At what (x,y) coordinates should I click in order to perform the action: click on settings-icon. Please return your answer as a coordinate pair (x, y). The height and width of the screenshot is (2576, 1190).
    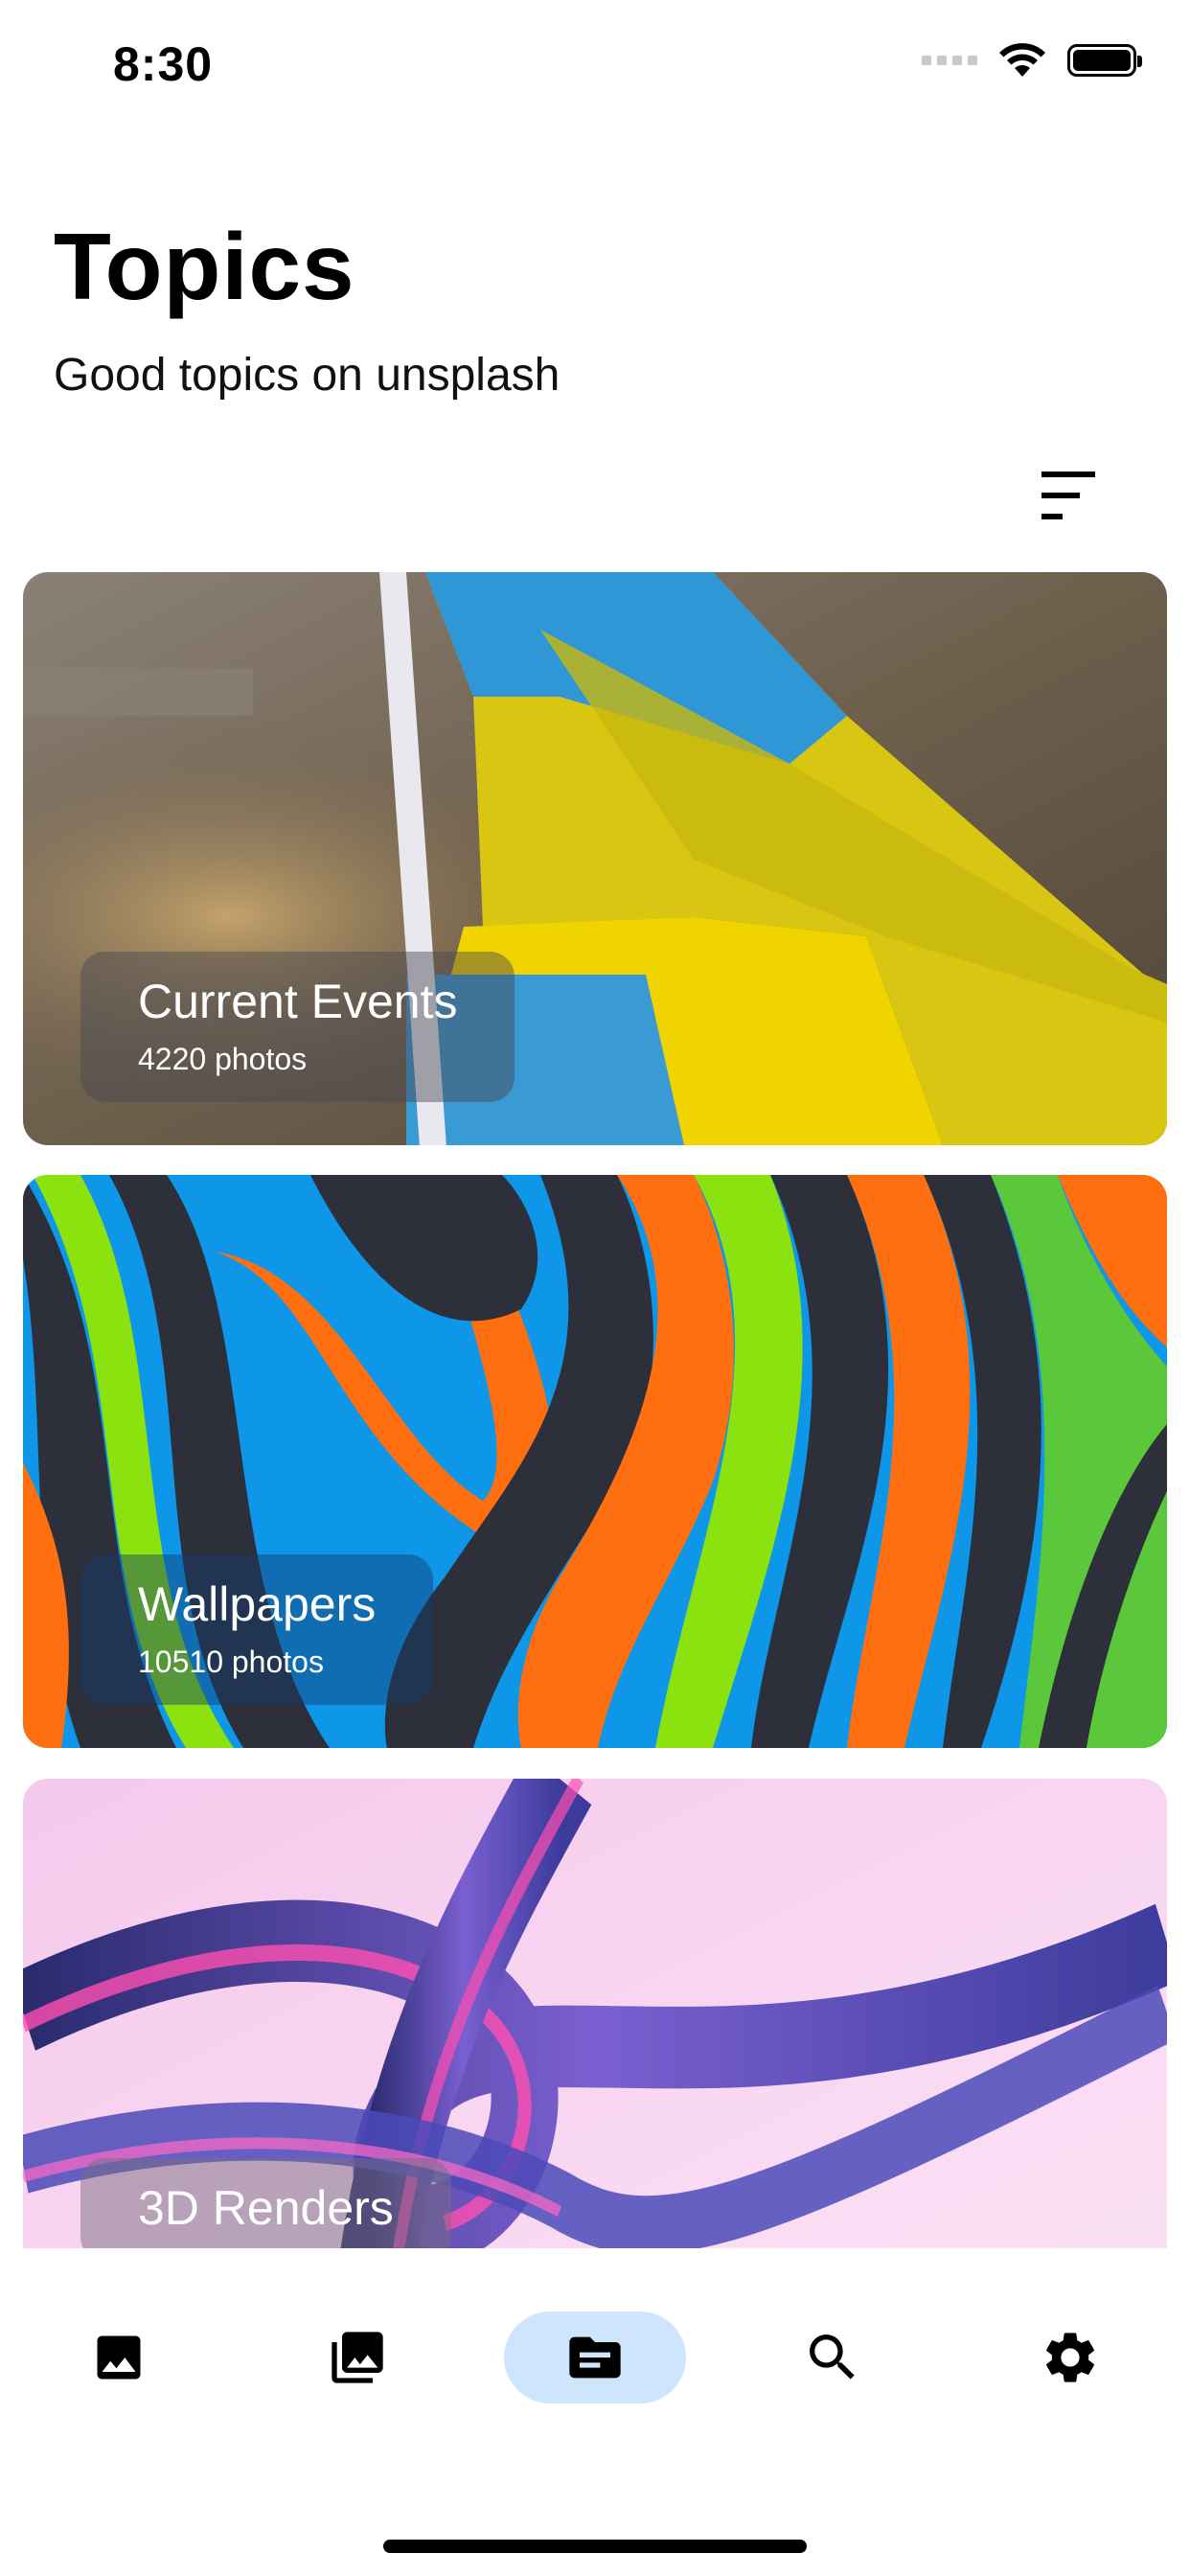
    Looking at the image, I should click on (1070, 2357).